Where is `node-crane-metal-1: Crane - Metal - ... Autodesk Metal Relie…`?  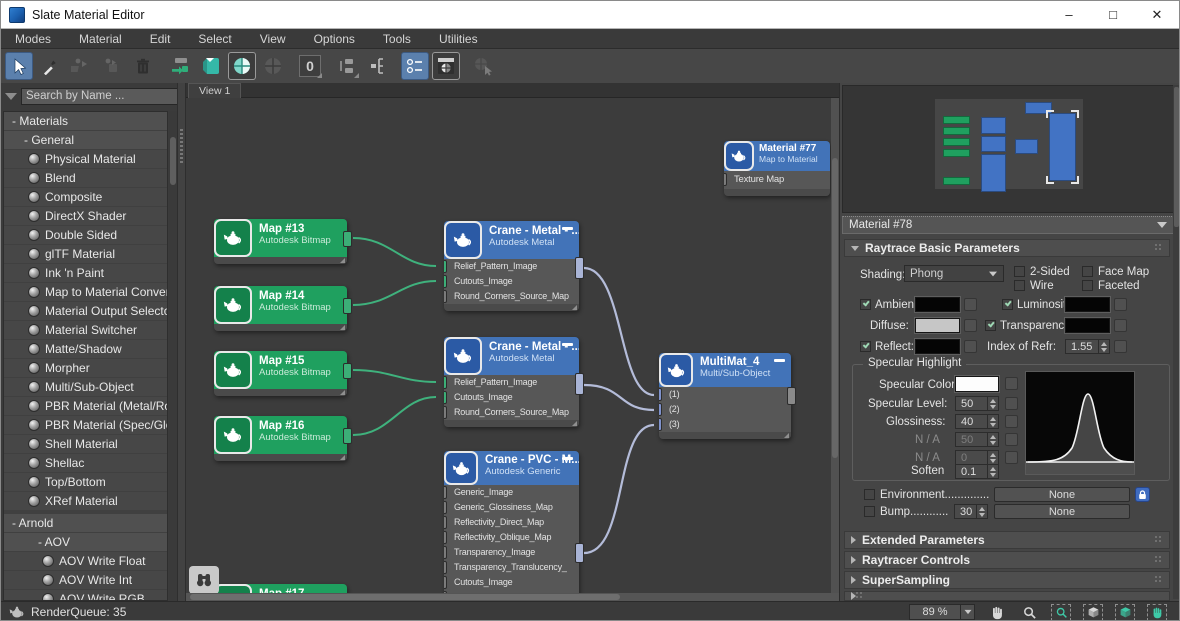 node-crane-metal-1: Crane - Metal - ... Autodesk Metal Relie… is located at coordinates (514, 266).